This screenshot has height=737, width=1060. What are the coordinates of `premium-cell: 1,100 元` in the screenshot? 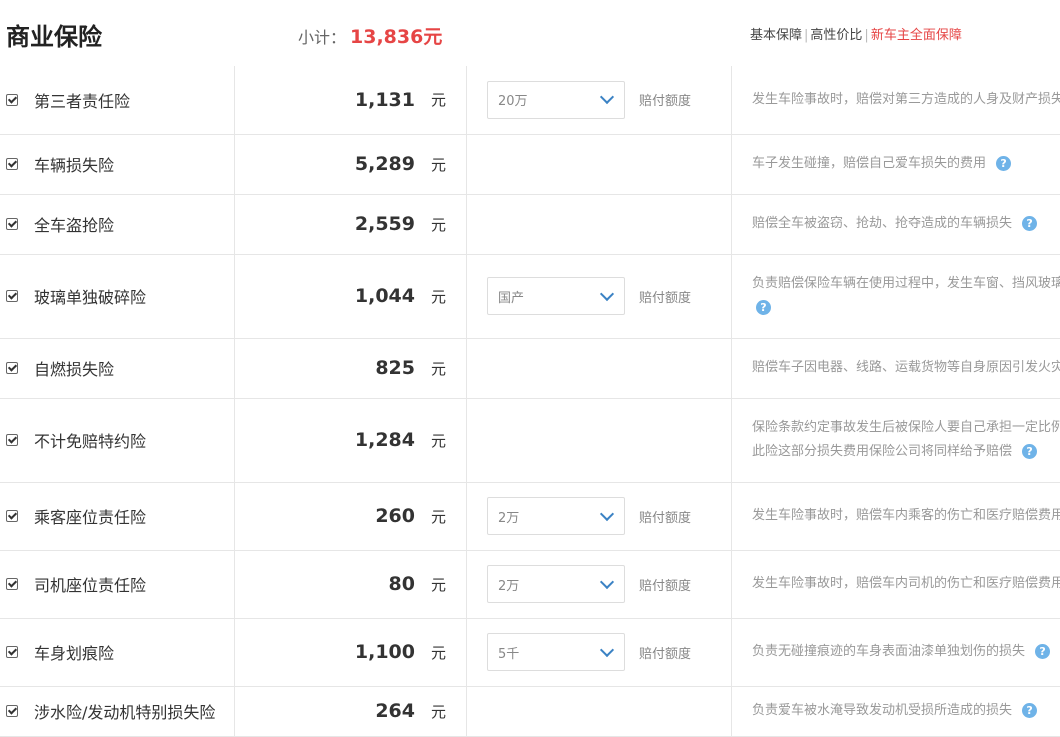 It's located at (351, 652).